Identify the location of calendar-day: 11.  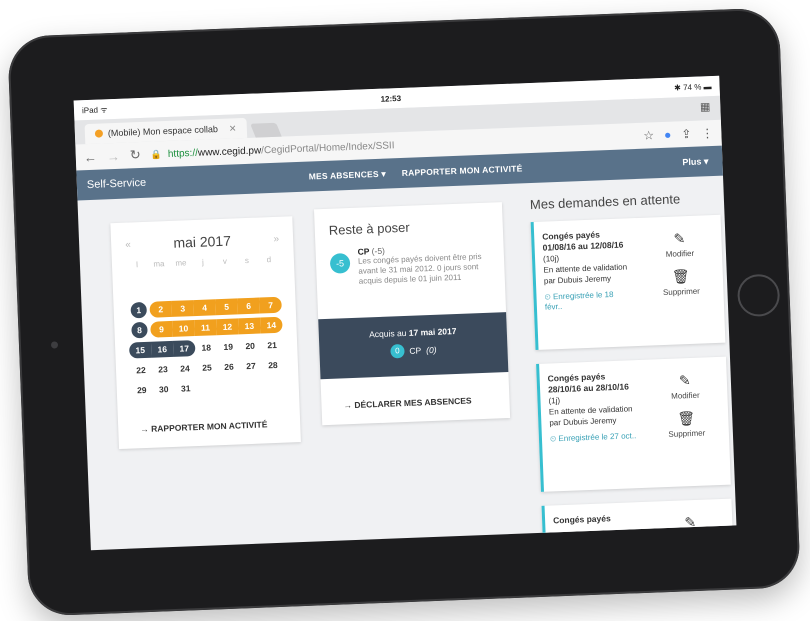
(205, 328).